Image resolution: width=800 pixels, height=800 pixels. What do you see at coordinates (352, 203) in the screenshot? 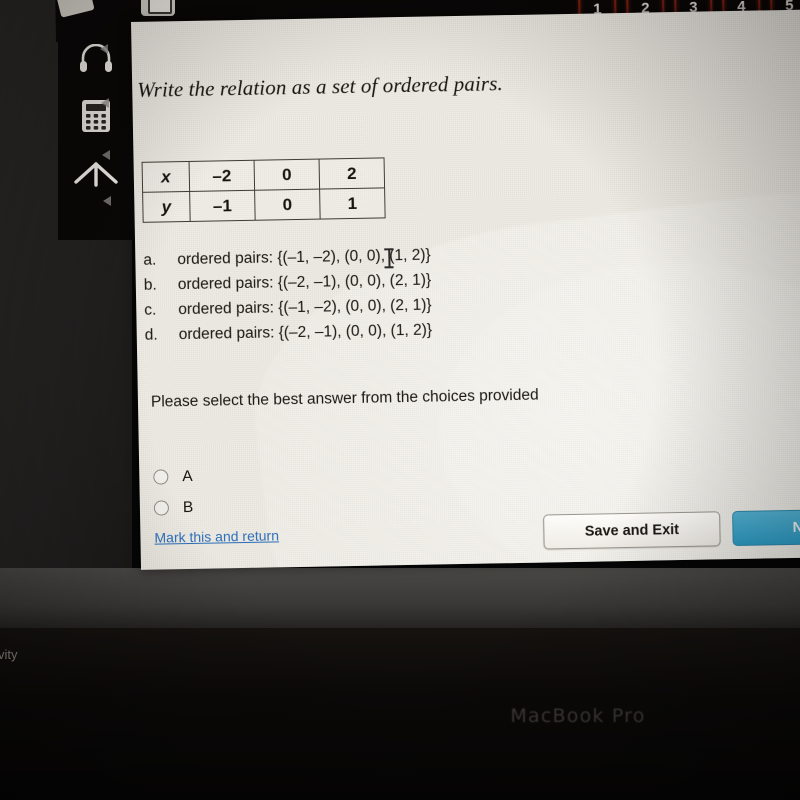
I see `table-cell-y2: 1` at bounding box center [352, 203].